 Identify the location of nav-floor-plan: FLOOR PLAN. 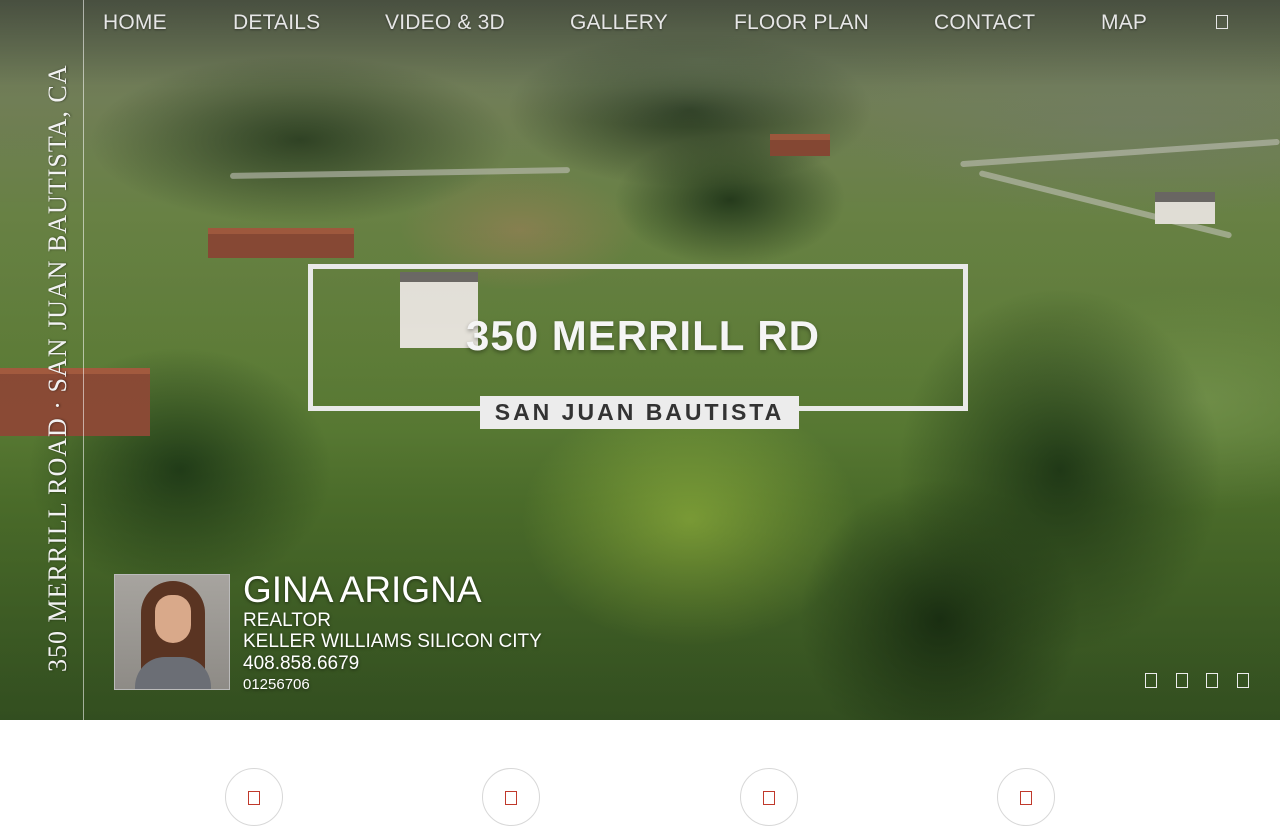
(801, 23).